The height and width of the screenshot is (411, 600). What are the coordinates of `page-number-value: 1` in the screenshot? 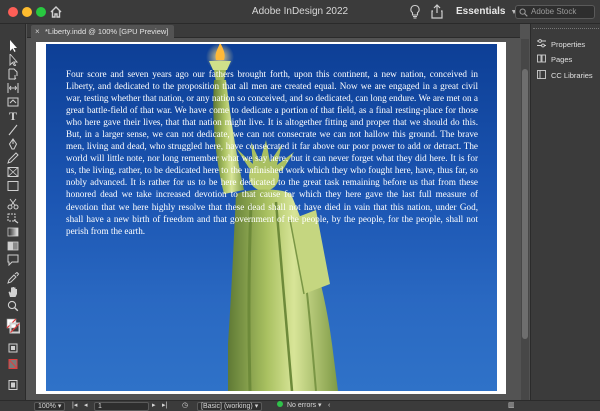 It's located at (100, 406).